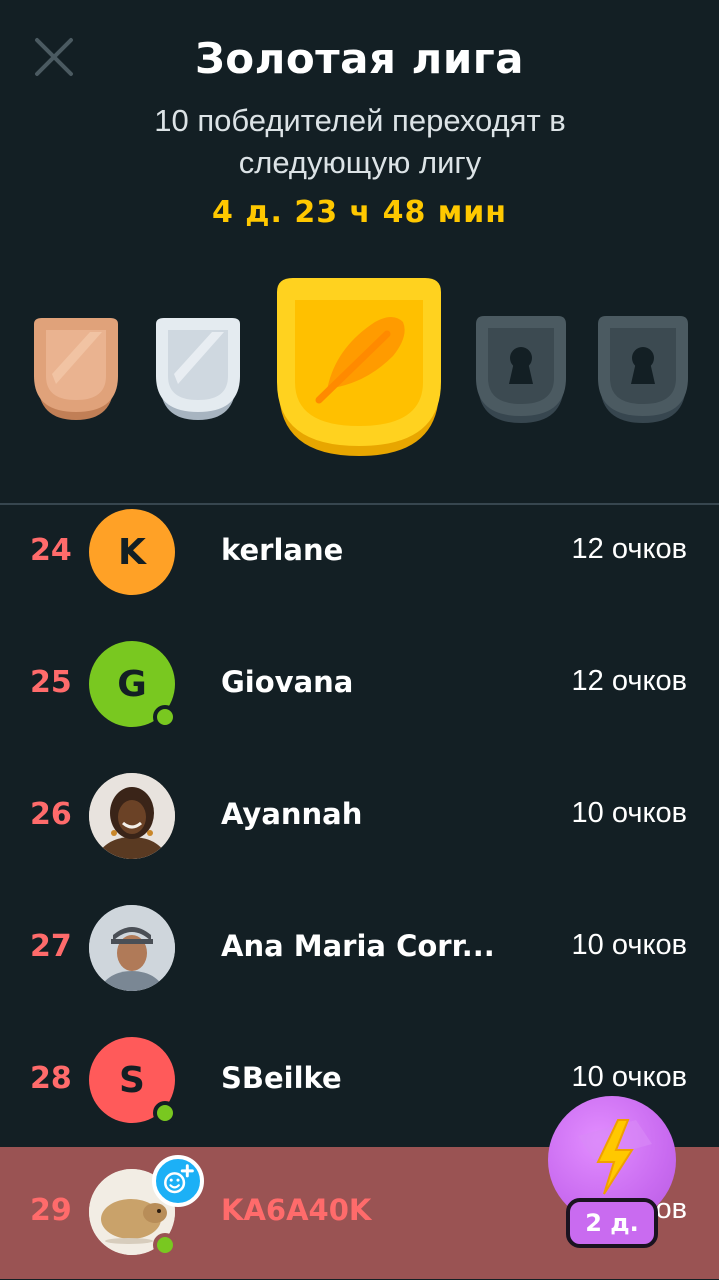 The image size is (719, 1280). I want to click on avatar: S, so click(133, 1081).